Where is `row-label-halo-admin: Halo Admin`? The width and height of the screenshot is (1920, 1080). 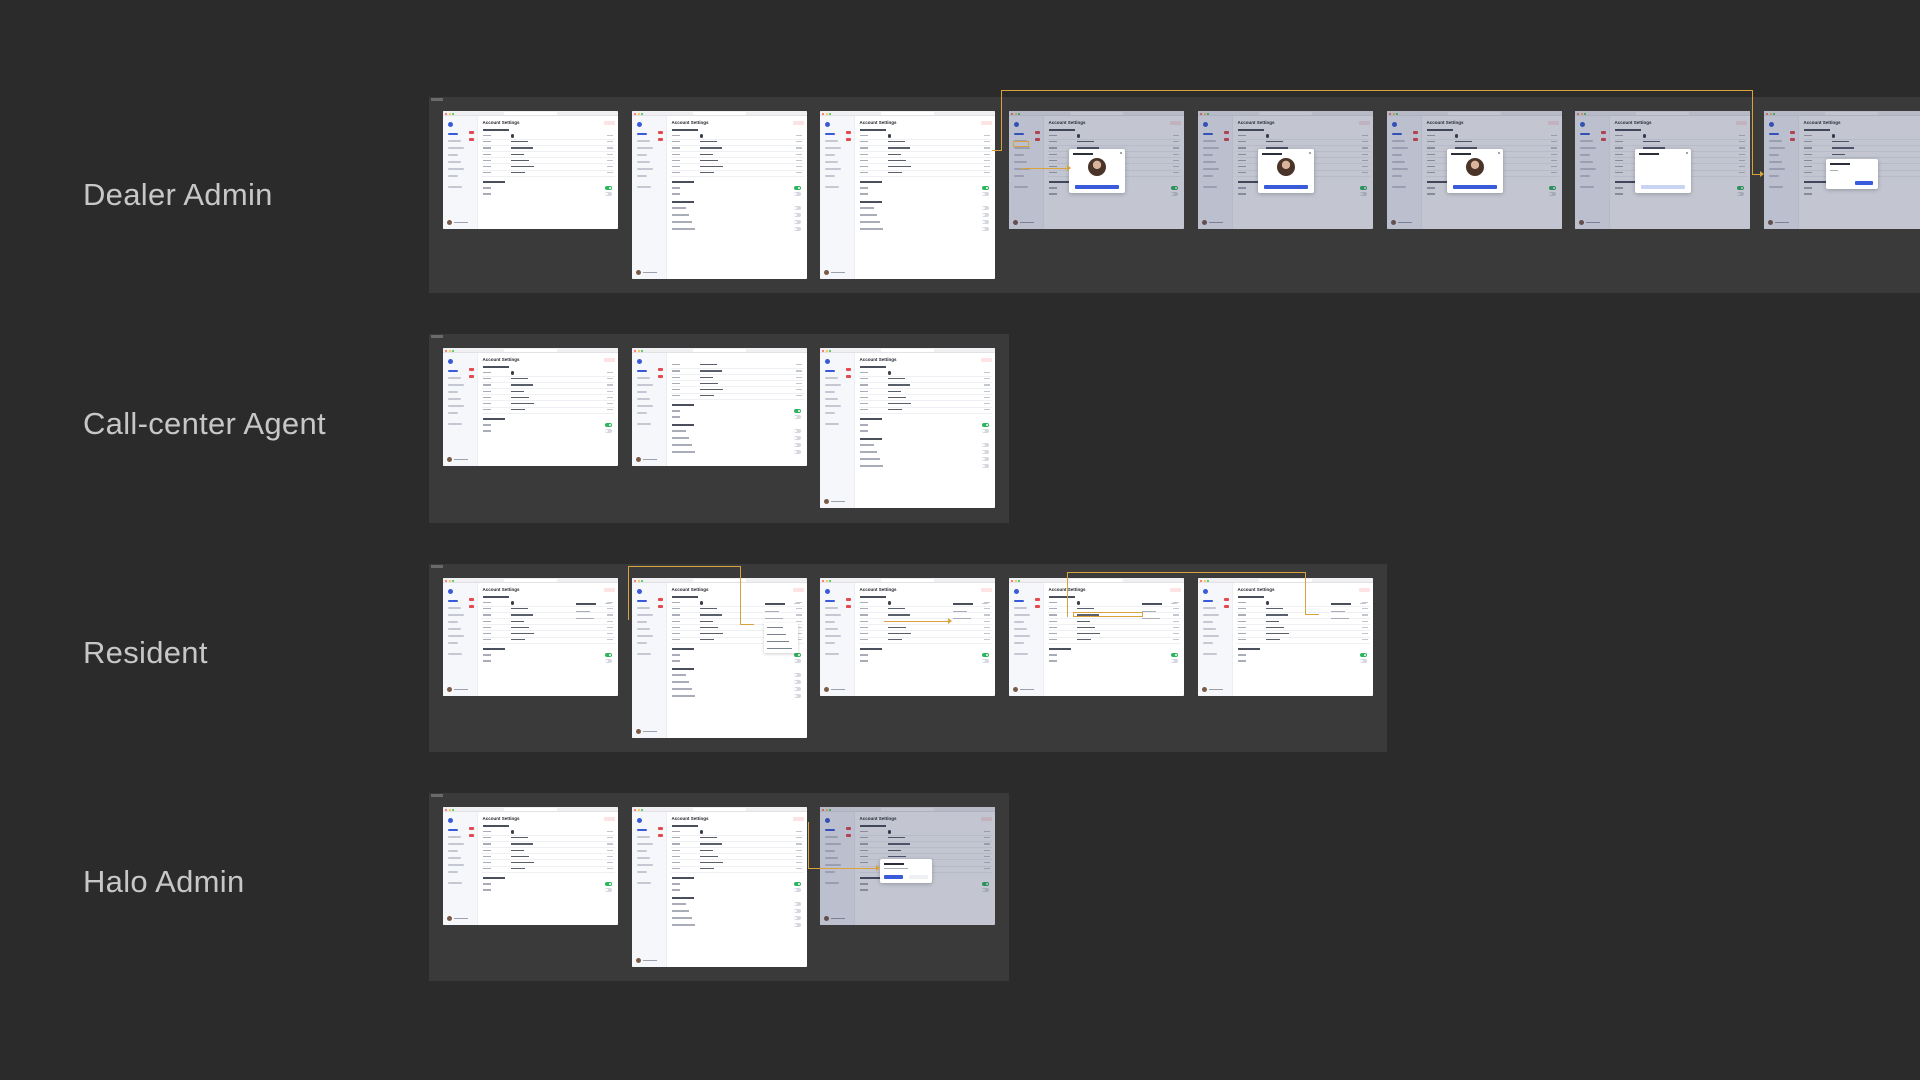
row-label-halo-admin: Halo Admin is located at coordinates (164, 881).